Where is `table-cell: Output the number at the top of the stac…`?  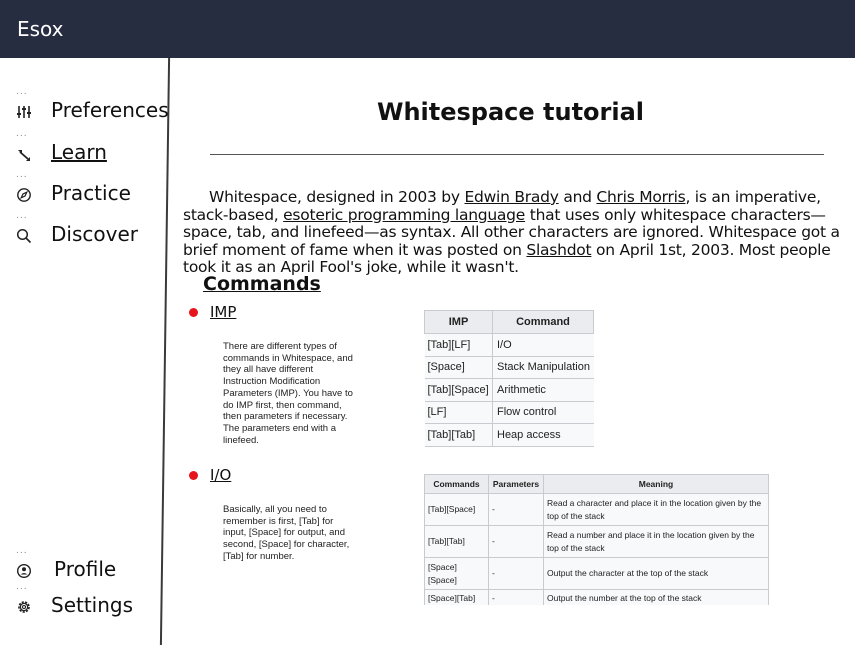 table-cell: Output the number at the top of the stac… is located at coordinates (656, 597).